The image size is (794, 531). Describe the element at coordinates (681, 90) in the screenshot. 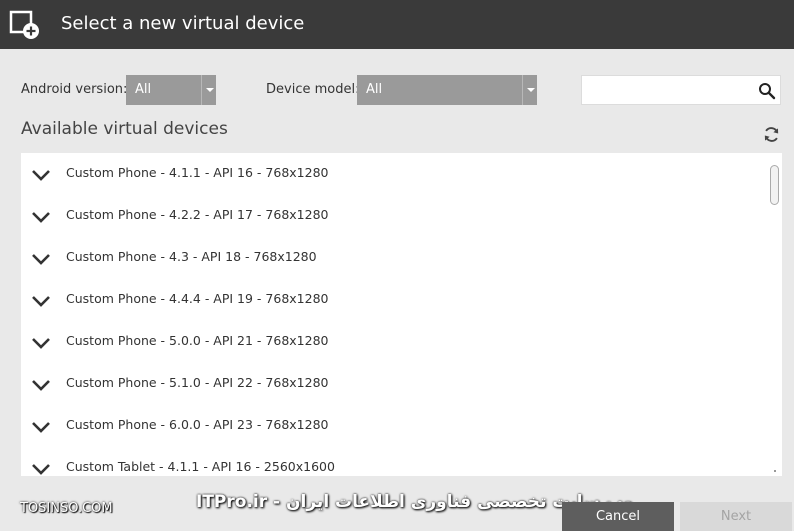

I see `search-input` at that location.